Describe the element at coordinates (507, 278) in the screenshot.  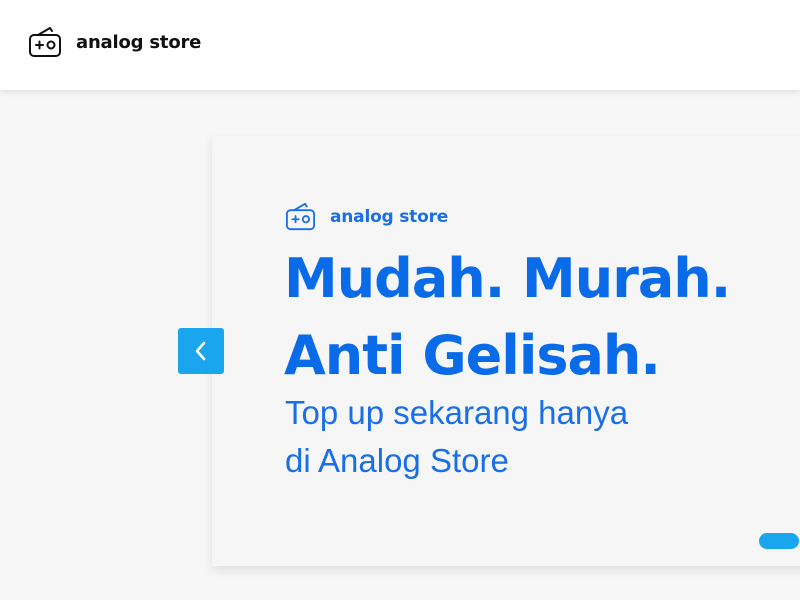
I see `slide-headline-line1: Mudah. Murah.` at that location.